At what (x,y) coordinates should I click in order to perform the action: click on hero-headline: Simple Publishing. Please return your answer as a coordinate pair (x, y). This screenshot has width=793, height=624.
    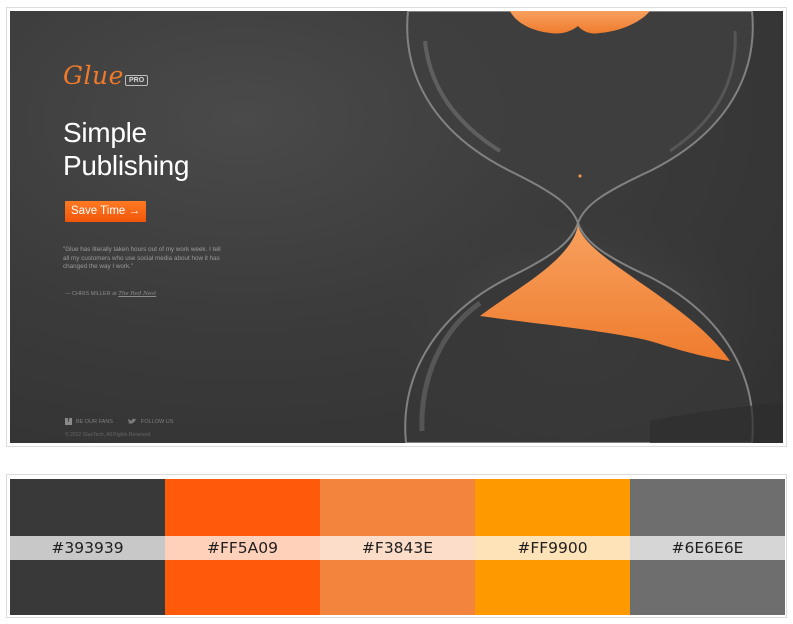
    Looking at the image, I should click on (163, 149).